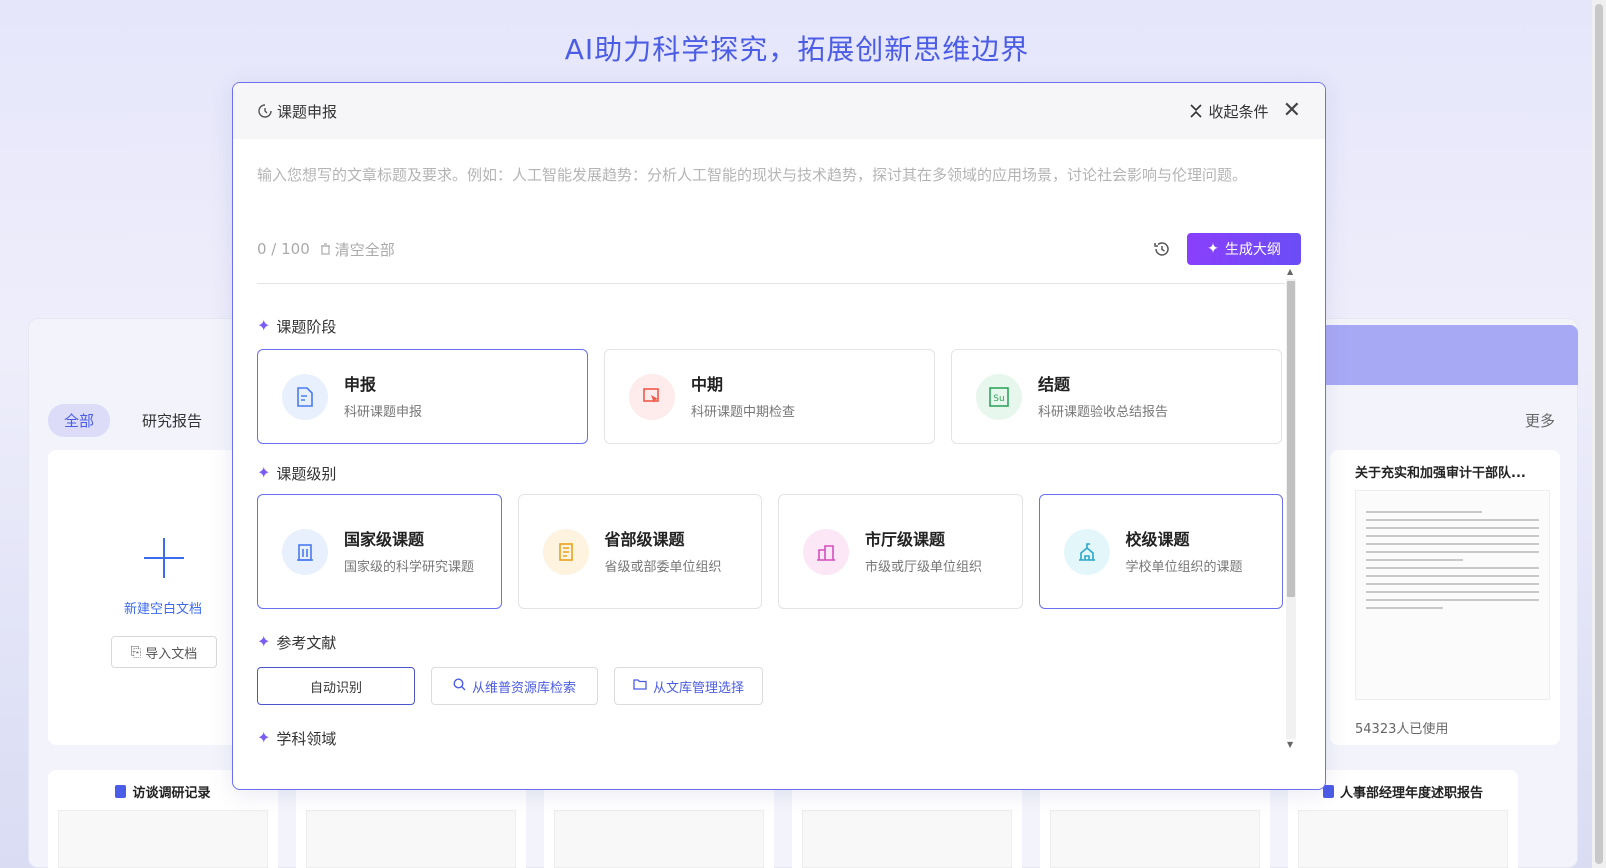  I want to click on tab-research-report: 研究报告, so click(172, 420).